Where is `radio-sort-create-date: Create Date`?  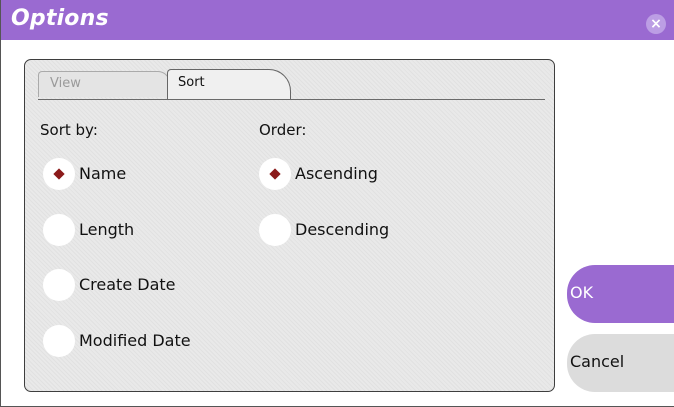 radio-sort-create-date: Create Date is located at coordinates (161, 286).